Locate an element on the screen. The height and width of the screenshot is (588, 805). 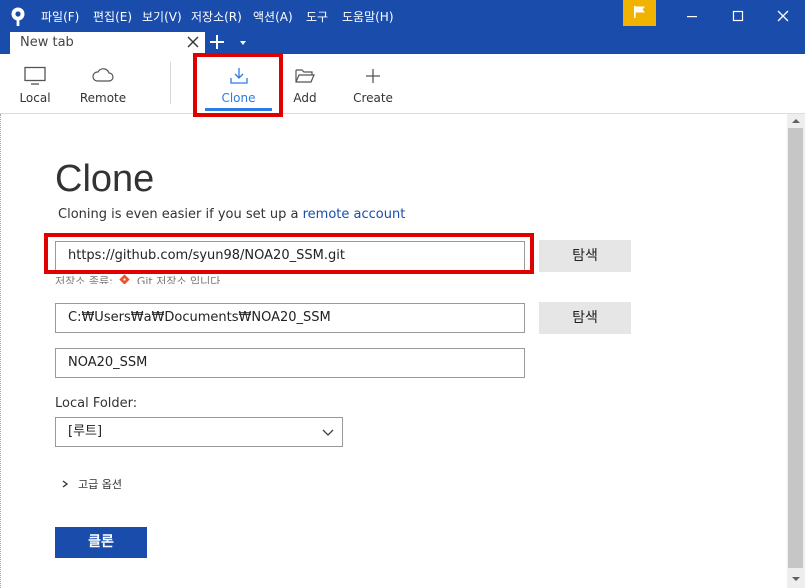
repo-type-row: 저장소 종류: Git 저장소 입니다 is located at coordinates (137, 278).